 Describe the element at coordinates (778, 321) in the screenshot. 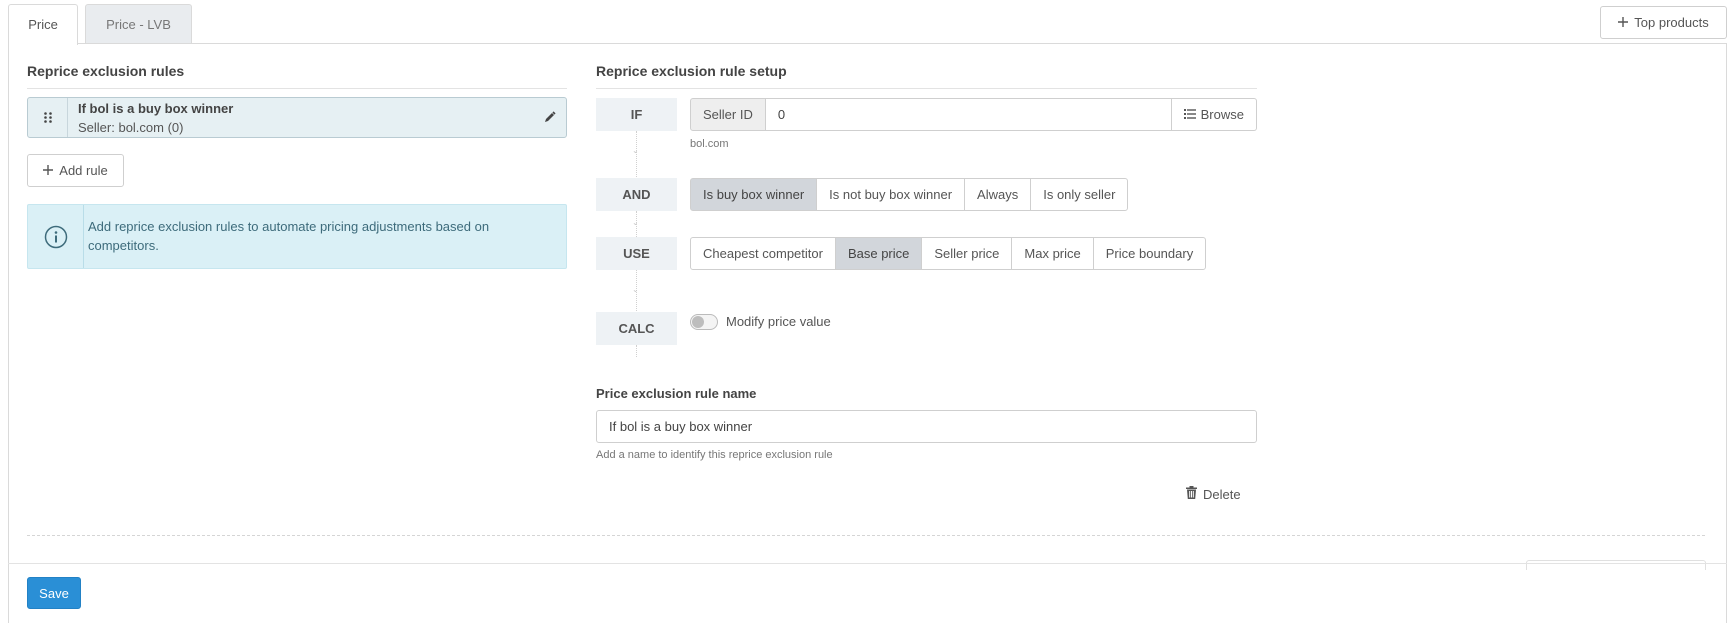

I see `modify-price-label: Modify price value` at that location.